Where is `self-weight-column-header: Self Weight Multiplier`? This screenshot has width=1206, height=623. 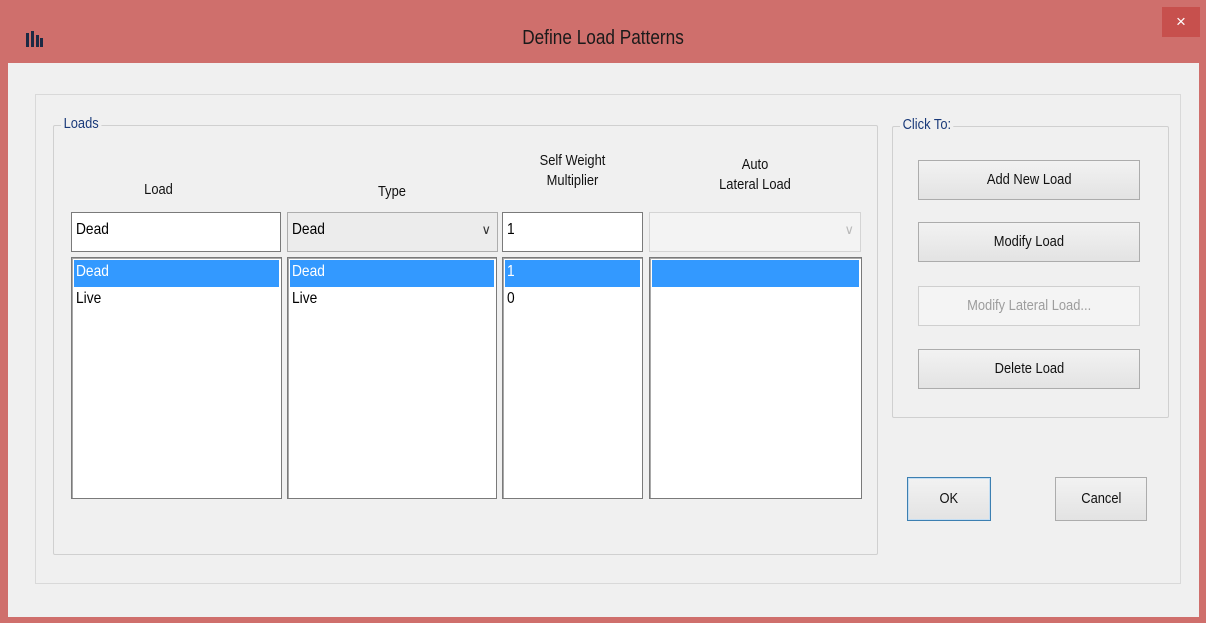 self-weight-column-header: Self Weight Multiplier is located at coordinates (572, 170).